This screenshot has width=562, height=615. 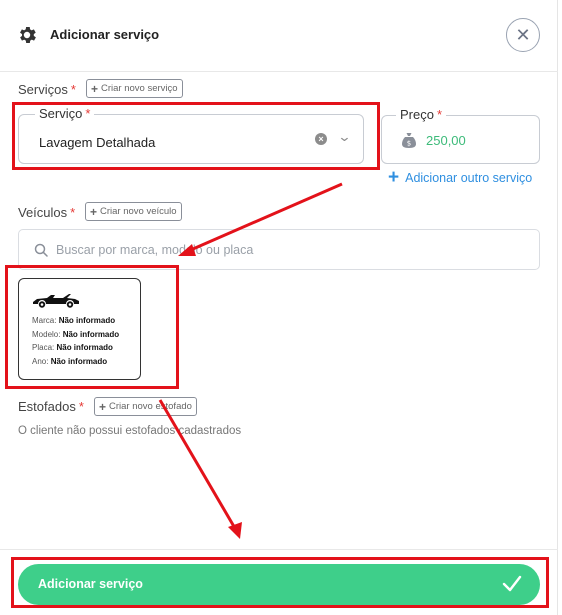 What do you see at coordinates (47, 406) in the screenshot?
I see `upholstery-label-text: Estofados` at bounding box center [47, 406].